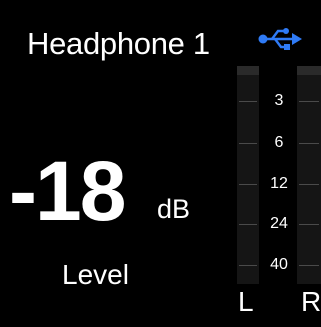 This screenshot has width=321, height=327. What do you see at coordinates (279, 100) in the screenshot?
I see `scale-label-3: 3` at bounding box center [279, 100].